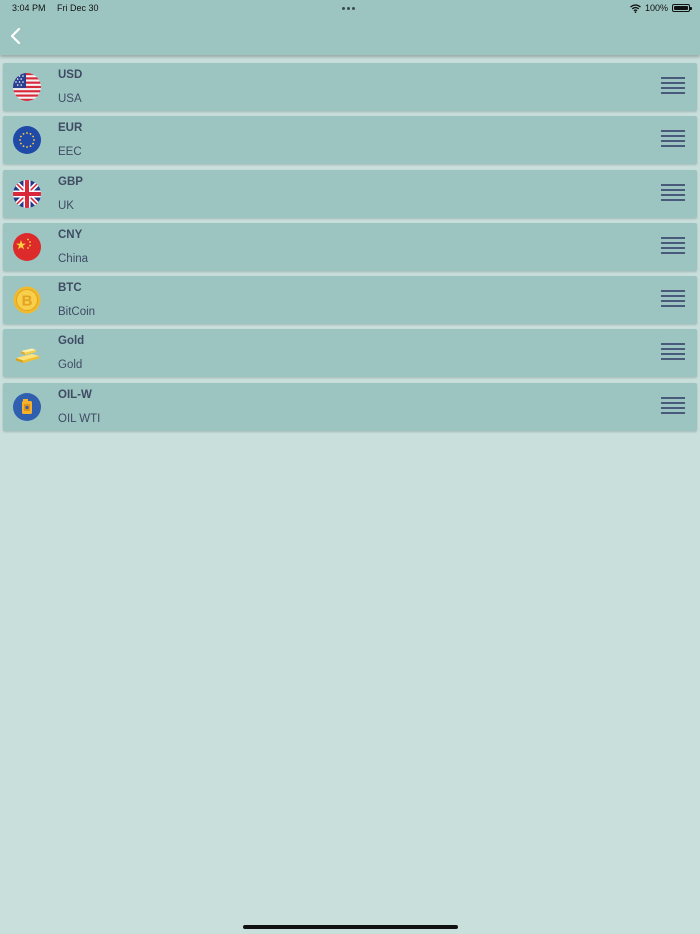 The width and height of the screenshot is (700, 934). What do you see at coordinates (350, 300) in the screenshot?
I see `list-item: B BTC BitCoin` at bounding box center [350, 300].